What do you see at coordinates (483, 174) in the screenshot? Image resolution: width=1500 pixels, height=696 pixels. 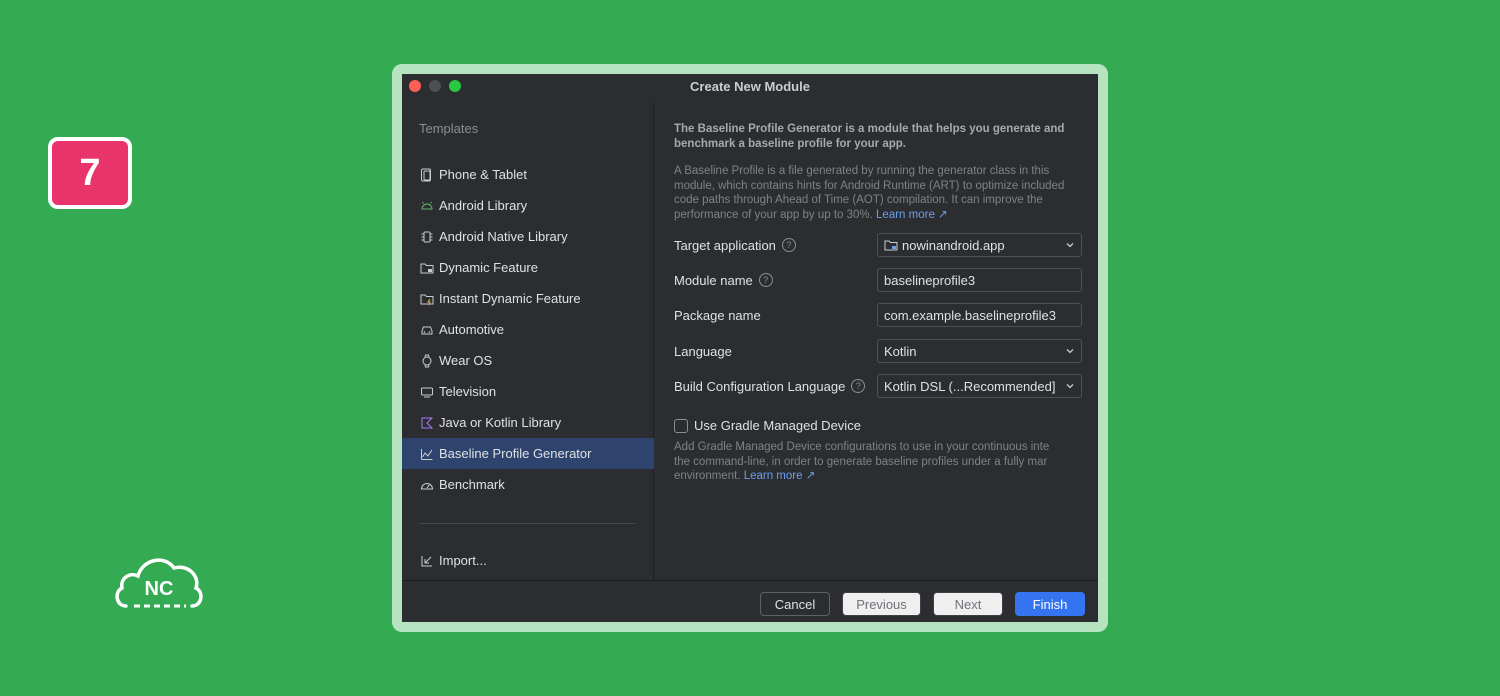 I see `template-label: Phone & Tablet` at bounding box center [483, 174].